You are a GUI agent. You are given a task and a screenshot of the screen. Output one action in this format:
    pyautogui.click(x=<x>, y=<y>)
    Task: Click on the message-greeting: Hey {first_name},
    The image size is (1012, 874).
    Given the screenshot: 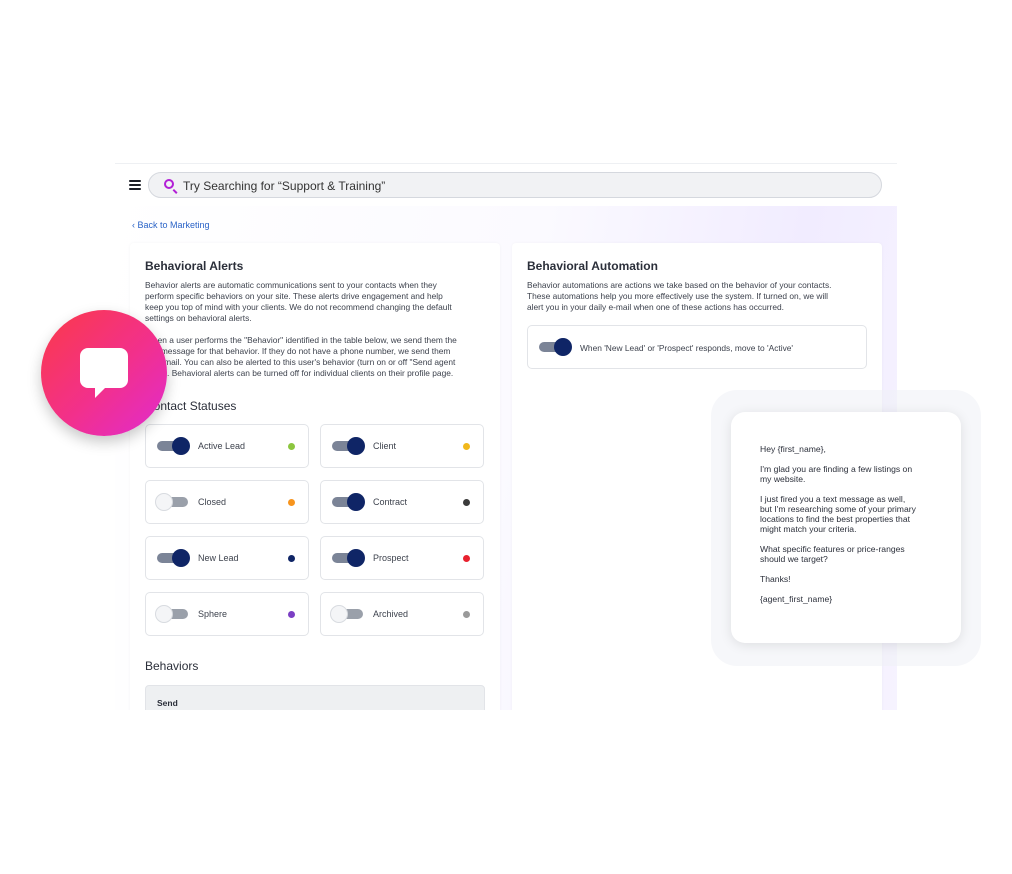 What is the action you would take?
    pyautogui.click(x=793, y=449)
    